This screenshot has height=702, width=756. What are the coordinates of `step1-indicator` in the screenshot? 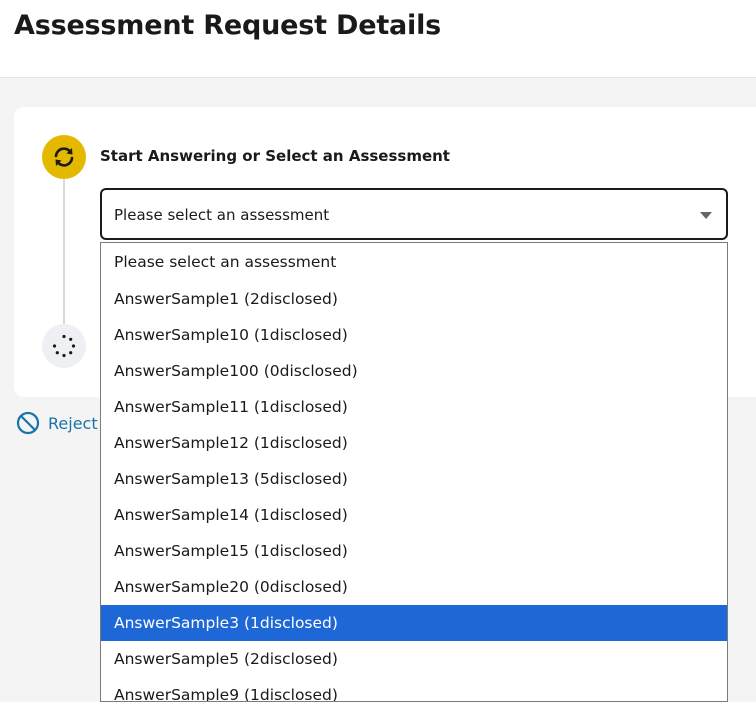 It's located at (64, 157).